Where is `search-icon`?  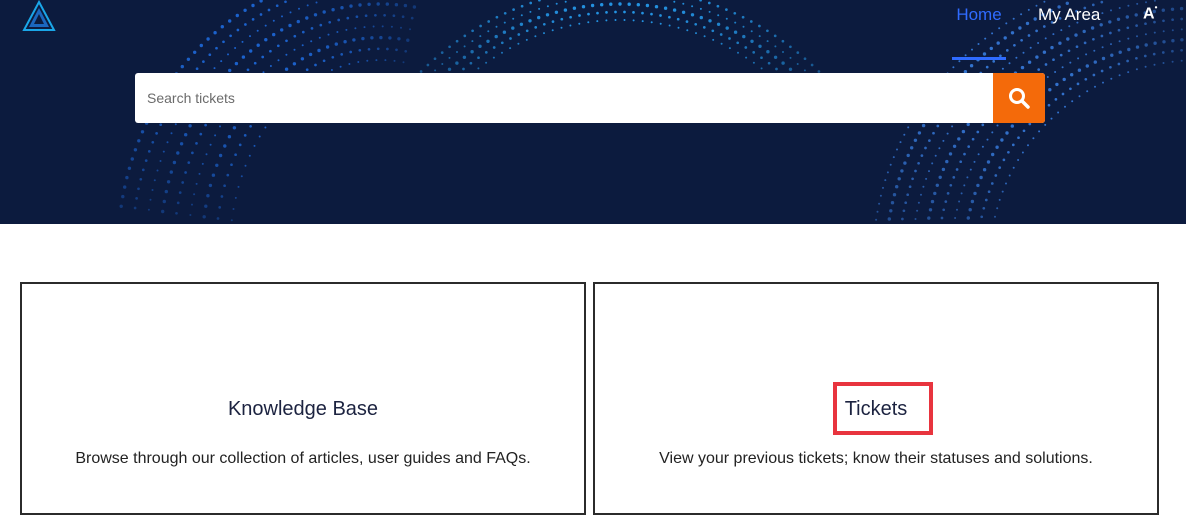
search-icon is located at coordinates (1019, 98).